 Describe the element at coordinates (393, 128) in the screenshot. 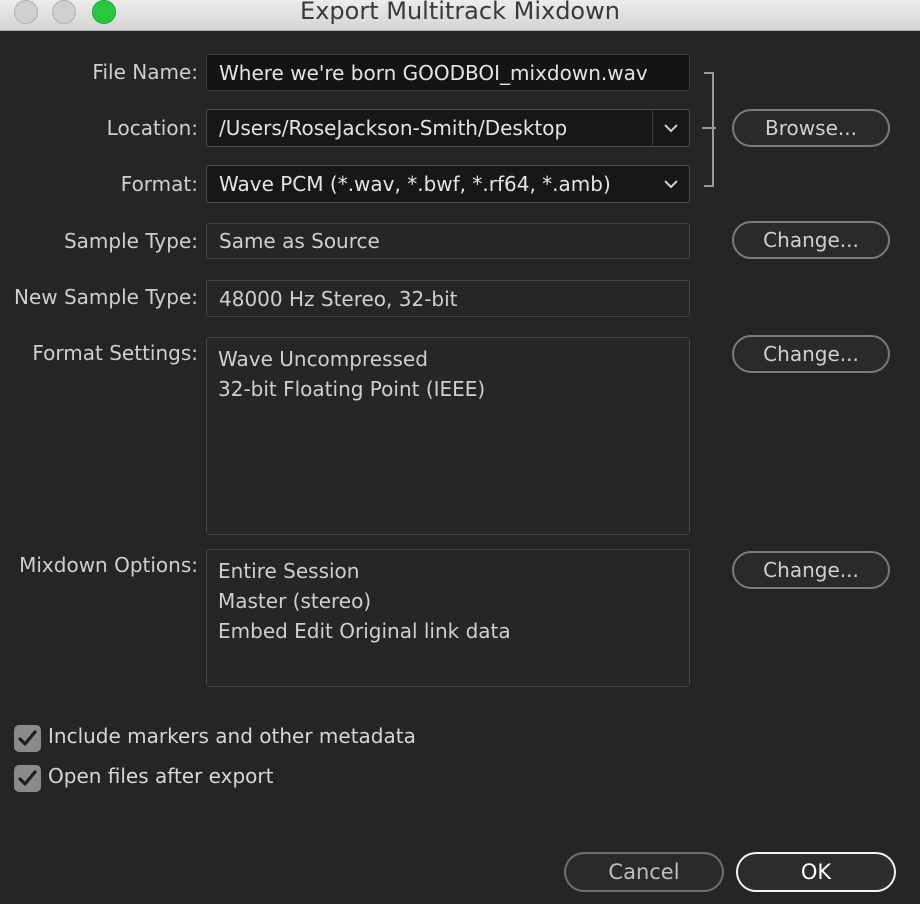

I see `location-value: /Users/RoseJackson-Smith/Desktop` at that location.